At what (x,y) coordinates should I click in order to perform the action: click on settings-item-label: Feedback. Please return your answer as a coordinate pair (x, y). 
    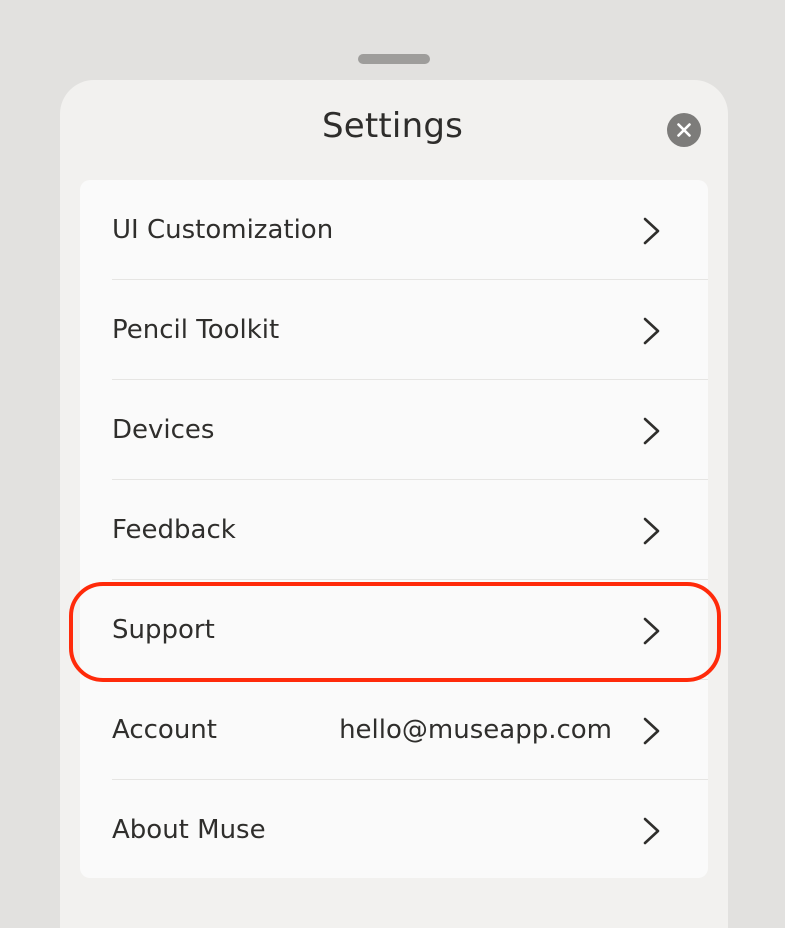
    Looking at the image, I should click on (174, 530).